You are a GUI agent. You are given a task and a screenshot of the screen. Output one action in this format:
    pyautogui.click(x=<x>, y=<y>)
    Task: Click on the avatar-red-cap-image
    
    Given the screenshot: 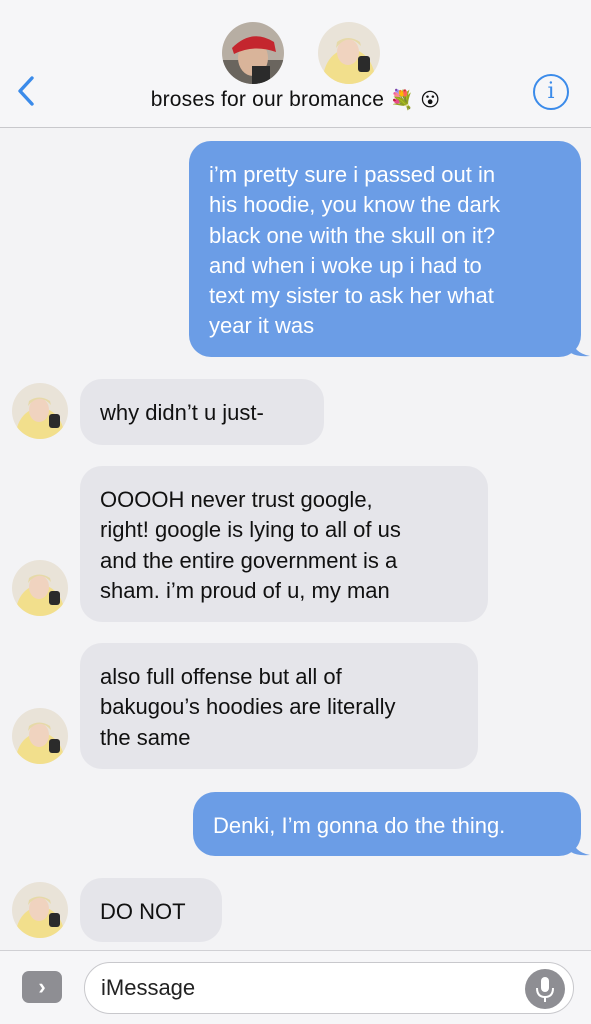 What is the action you would take?
    pyautogui.click(x=253, y=53)
    